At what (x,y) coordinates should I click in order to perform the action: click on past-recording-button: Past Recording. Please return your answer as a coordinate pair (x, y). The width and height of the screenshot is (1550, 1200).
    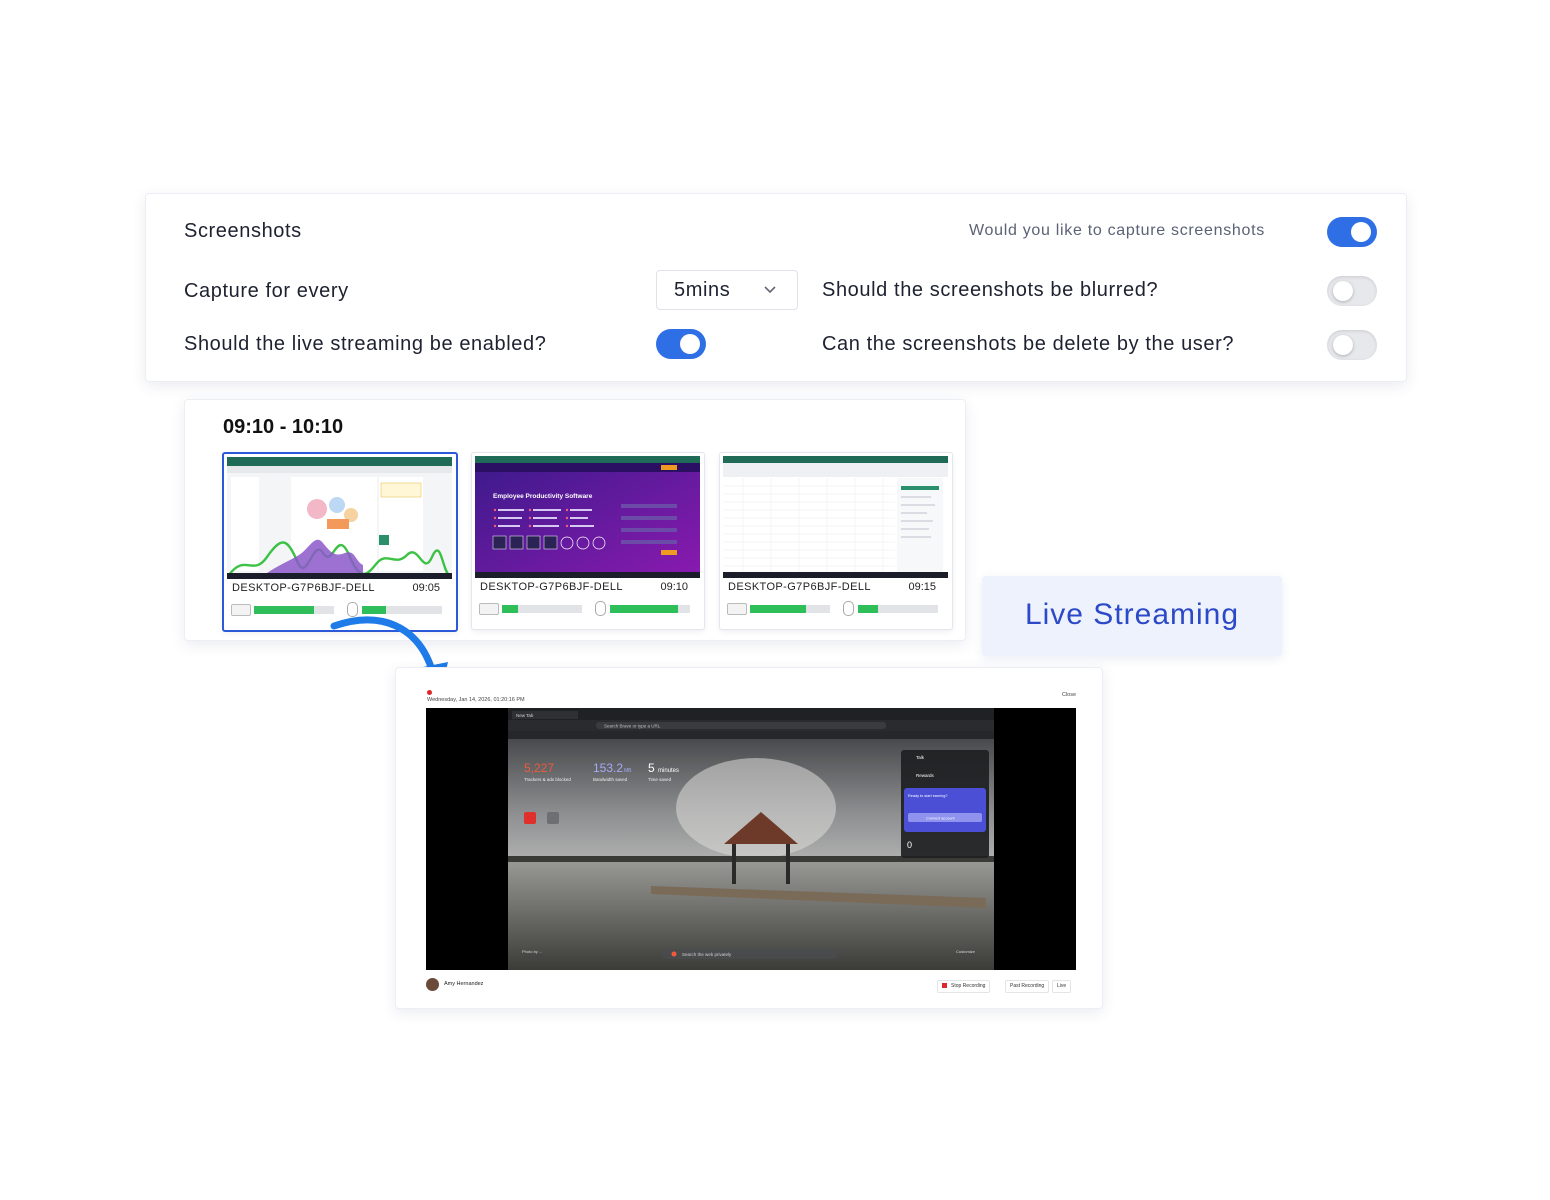
    Looking at the image, I should click on (1027, 986).